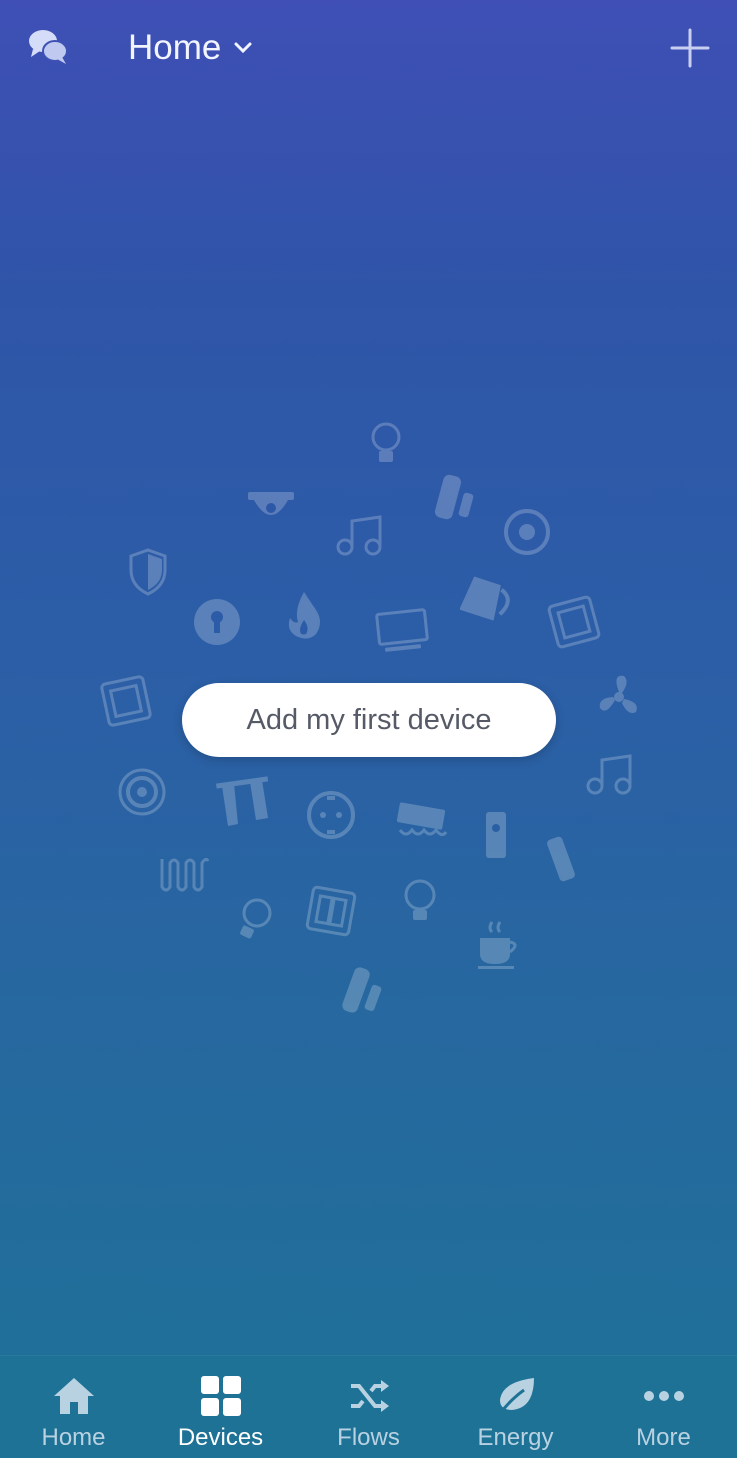 The image size is (737, 1458). What do you see at coordinates (369, 1396) in the screenshot?
I see `shuffle-icon` at bounding box center [369, 1396].